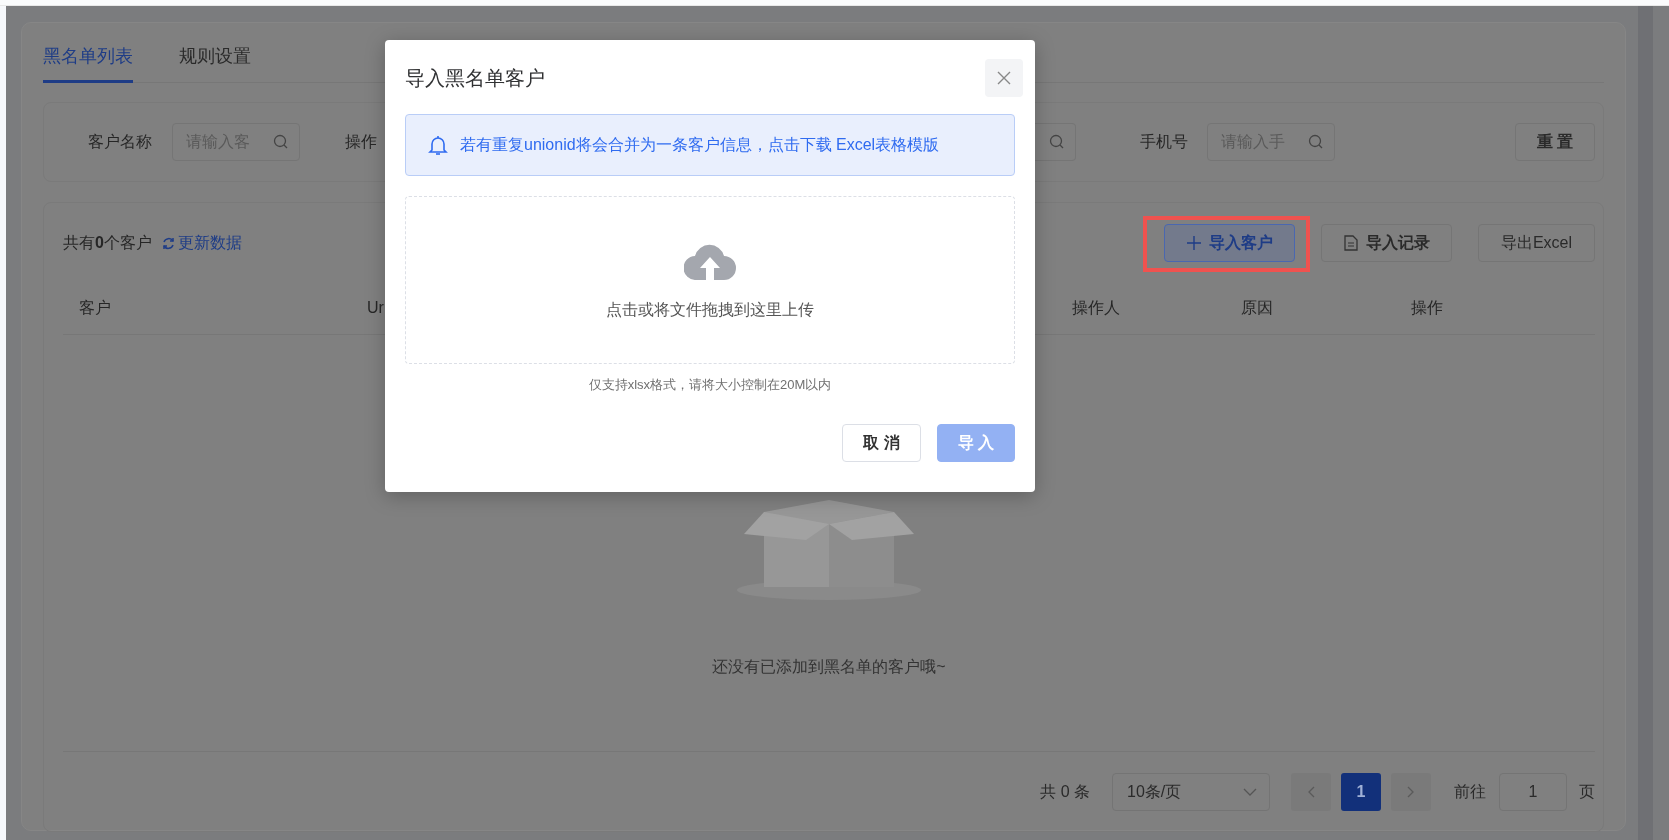  Describe the element at coordinates (710, 385) in the screenshot. I see `upload-hint: 仅支持xlsx格式，请将大小控制在20M以内` at that location.